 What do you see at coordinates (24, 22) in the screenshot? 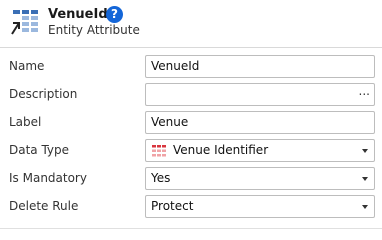
I see `entity-attribute-icon` at bounding box center [24, 22].